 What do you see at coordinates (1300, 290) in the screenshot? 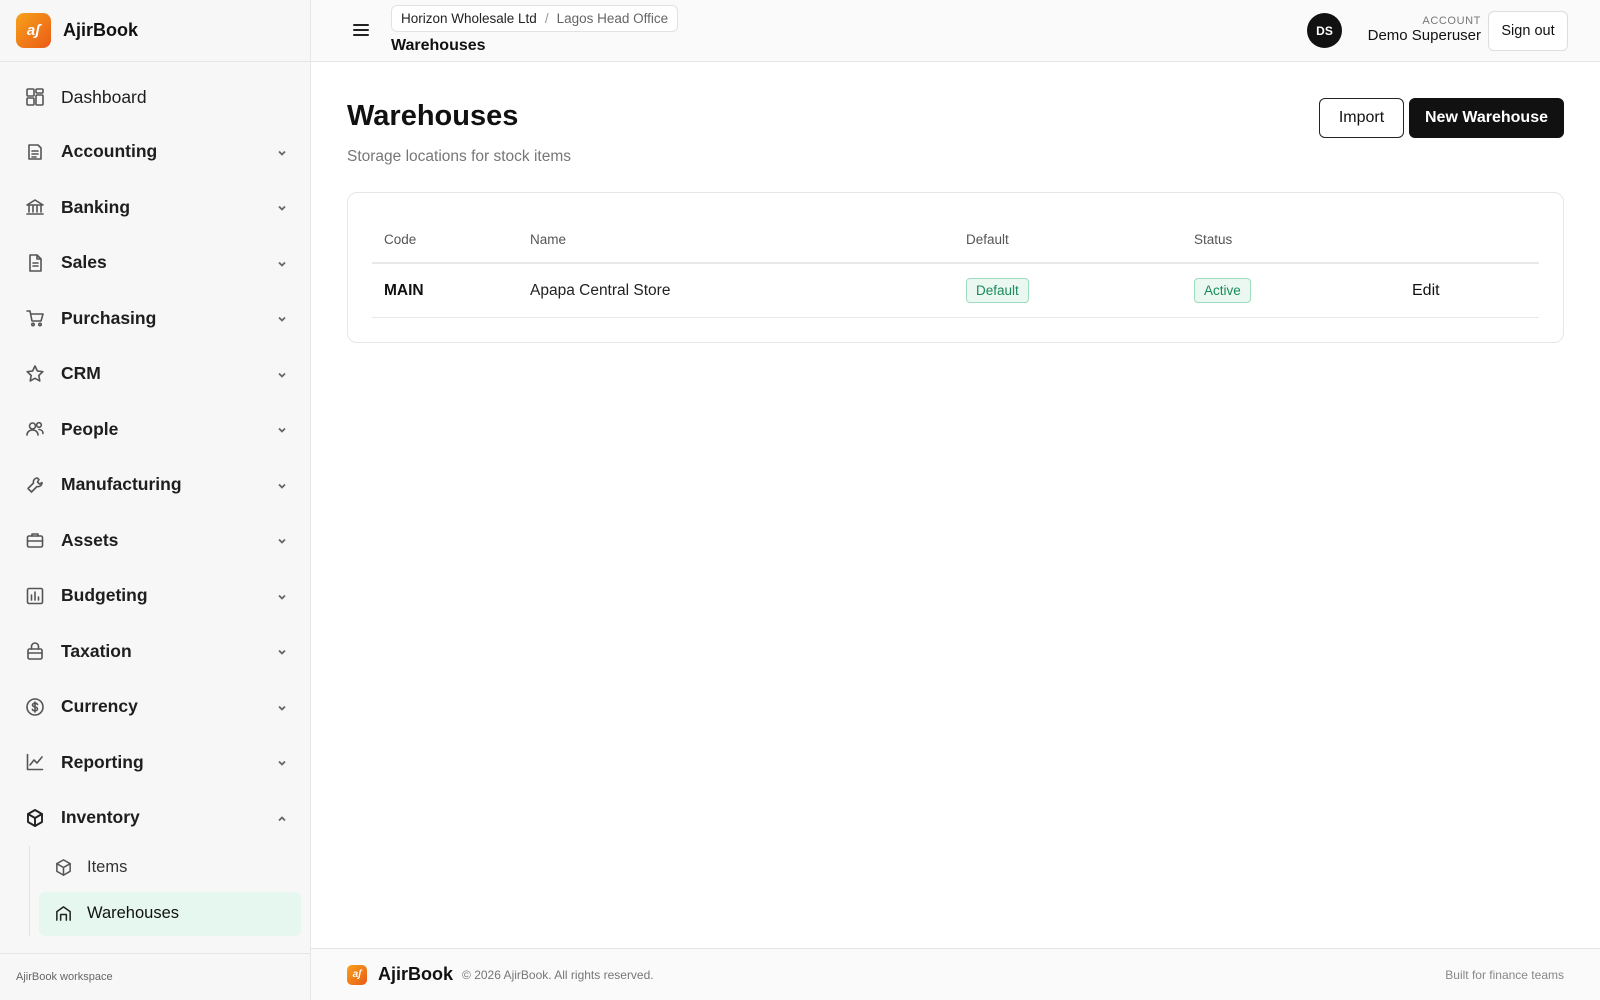
I see `cell-status: Active` at bounding box center [1300, 290].